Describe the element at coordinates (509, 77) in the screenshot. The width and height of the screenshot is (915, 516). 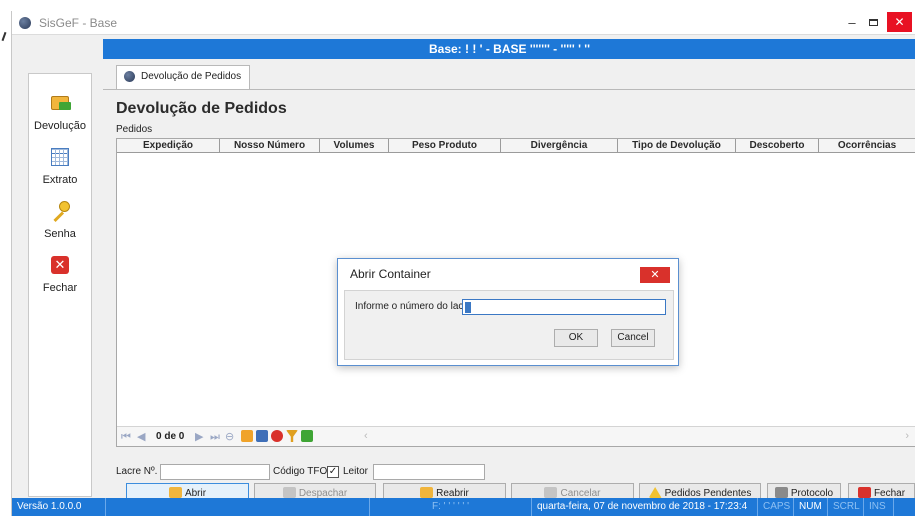
I see `tab-strip: Devolução de Pedidos` at that location.